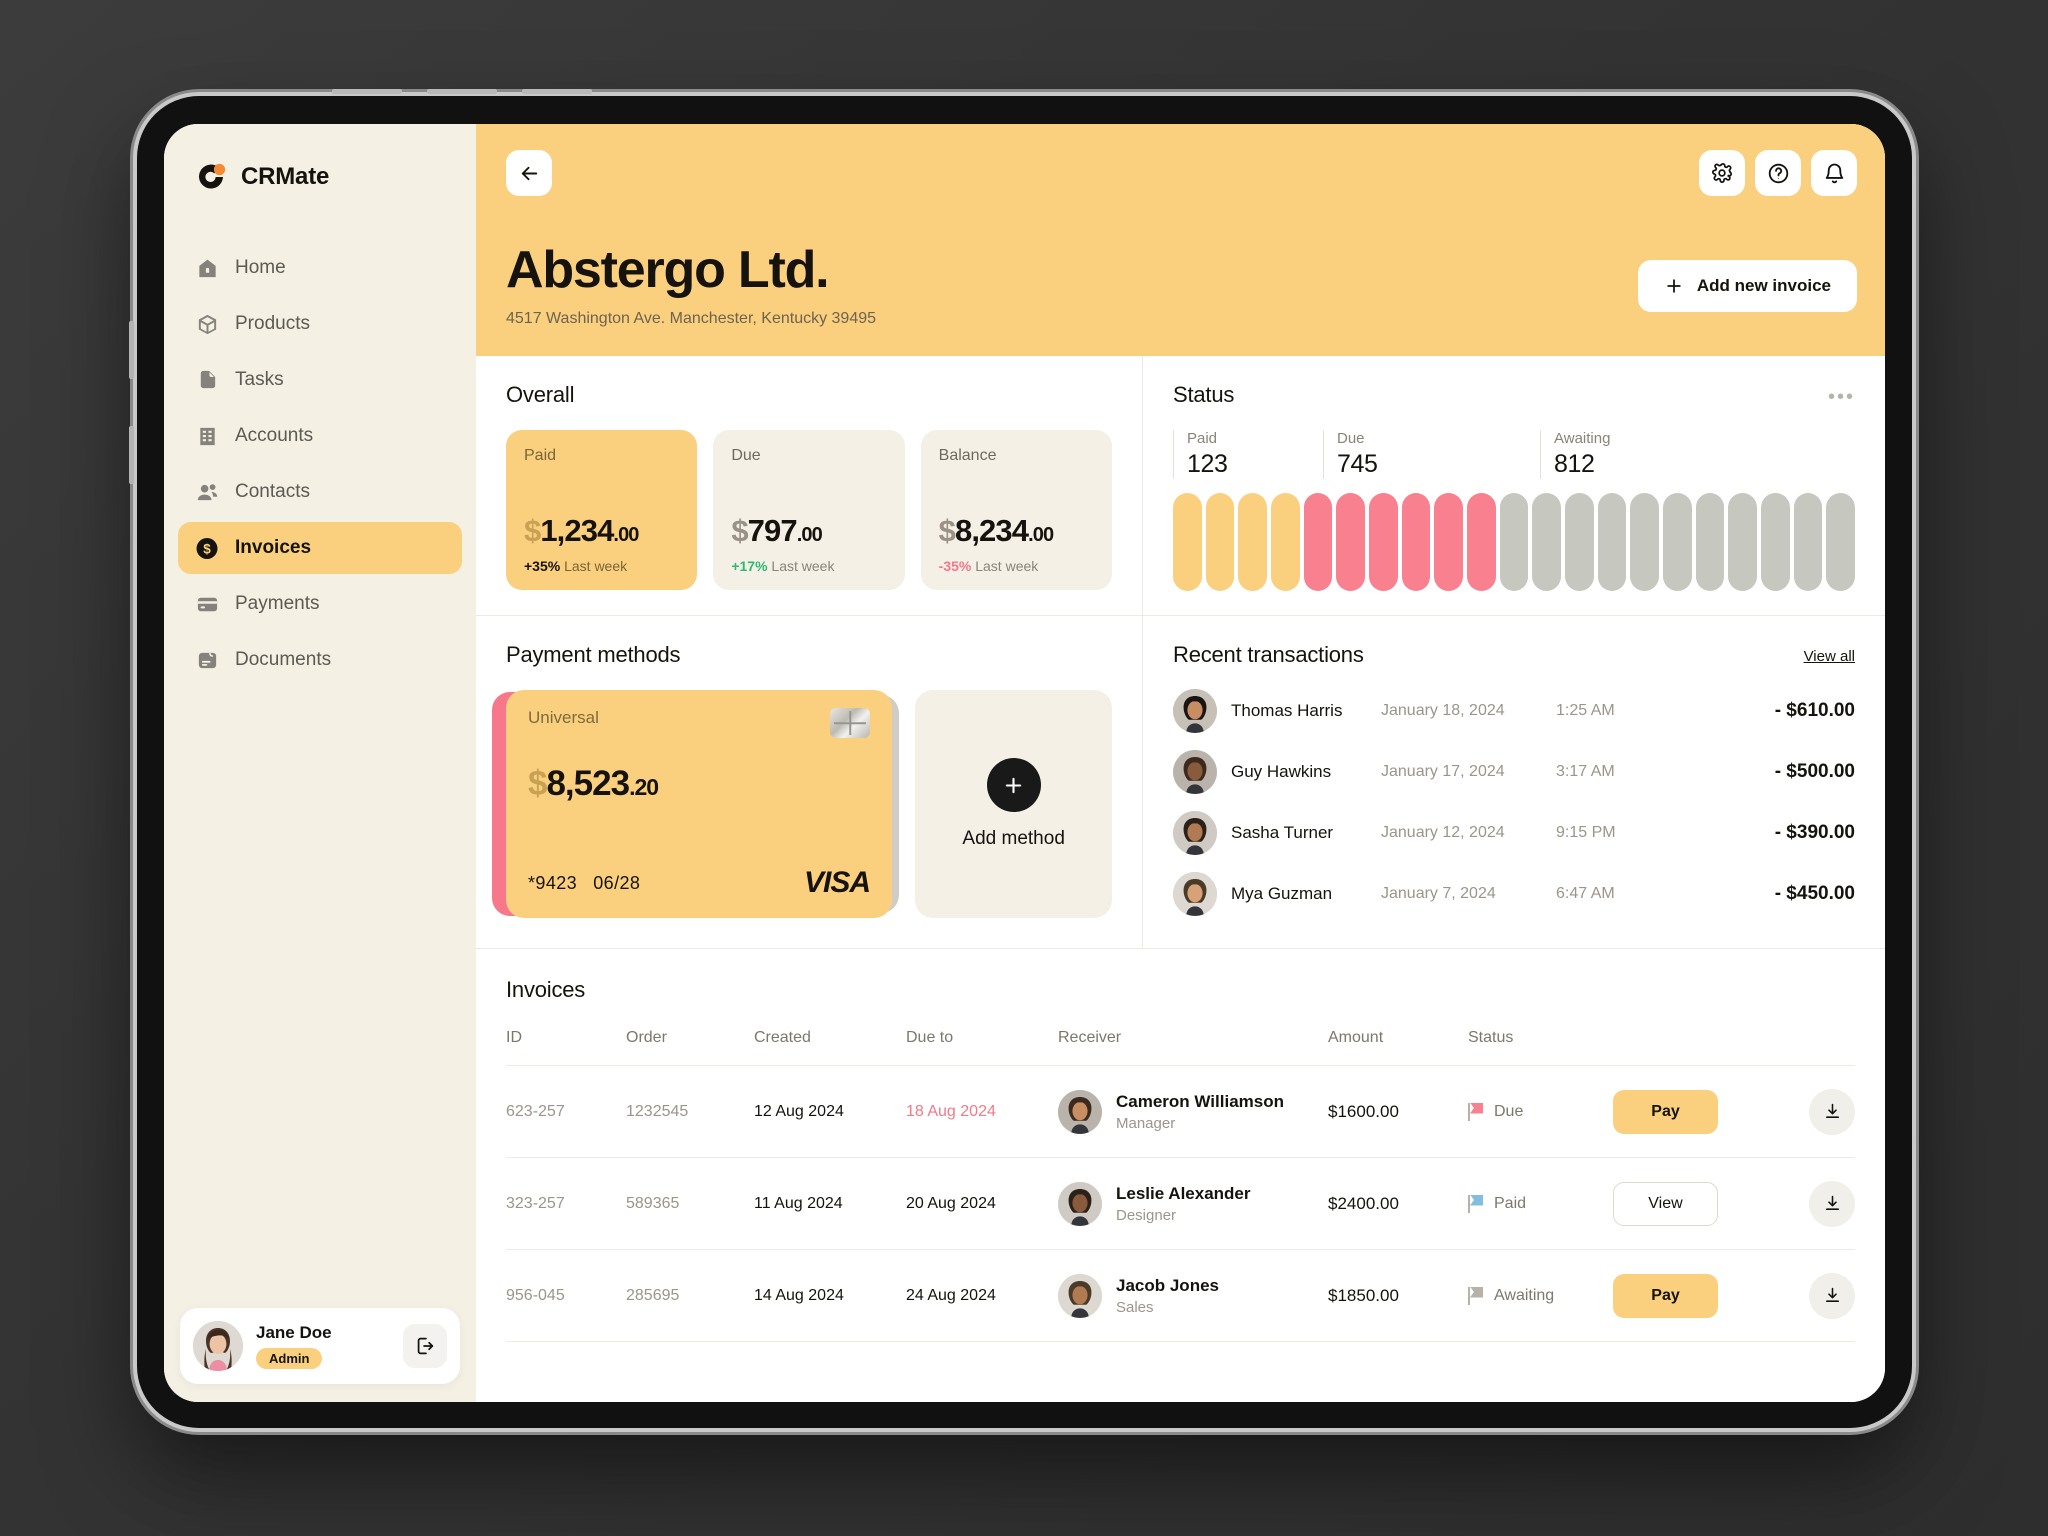 This screenshot has height=1536, width=2048. Describe the element at coordinates (653, 1203) in the screenshot. I see `cell-order: 589365` at that location.